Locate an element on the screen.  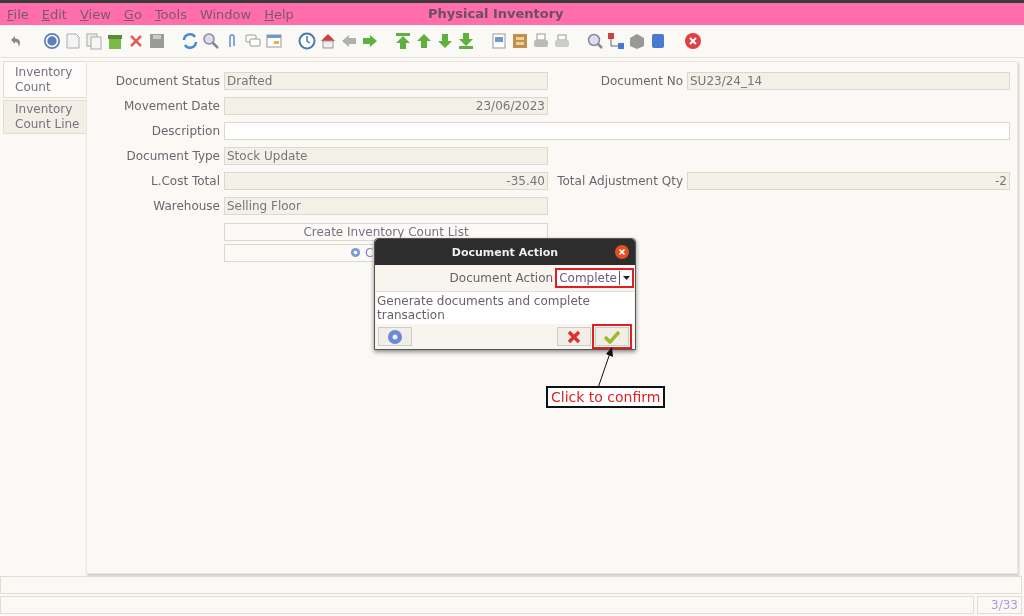
record-counter: 3/33 is located at coordinates (999, 605).